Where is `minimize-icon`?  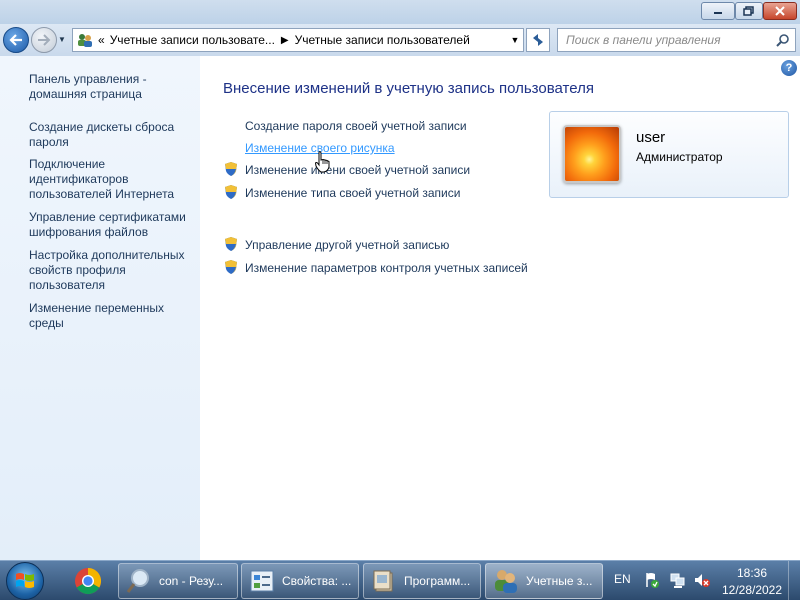
minimize-icon is located at coordinates (718, 13).